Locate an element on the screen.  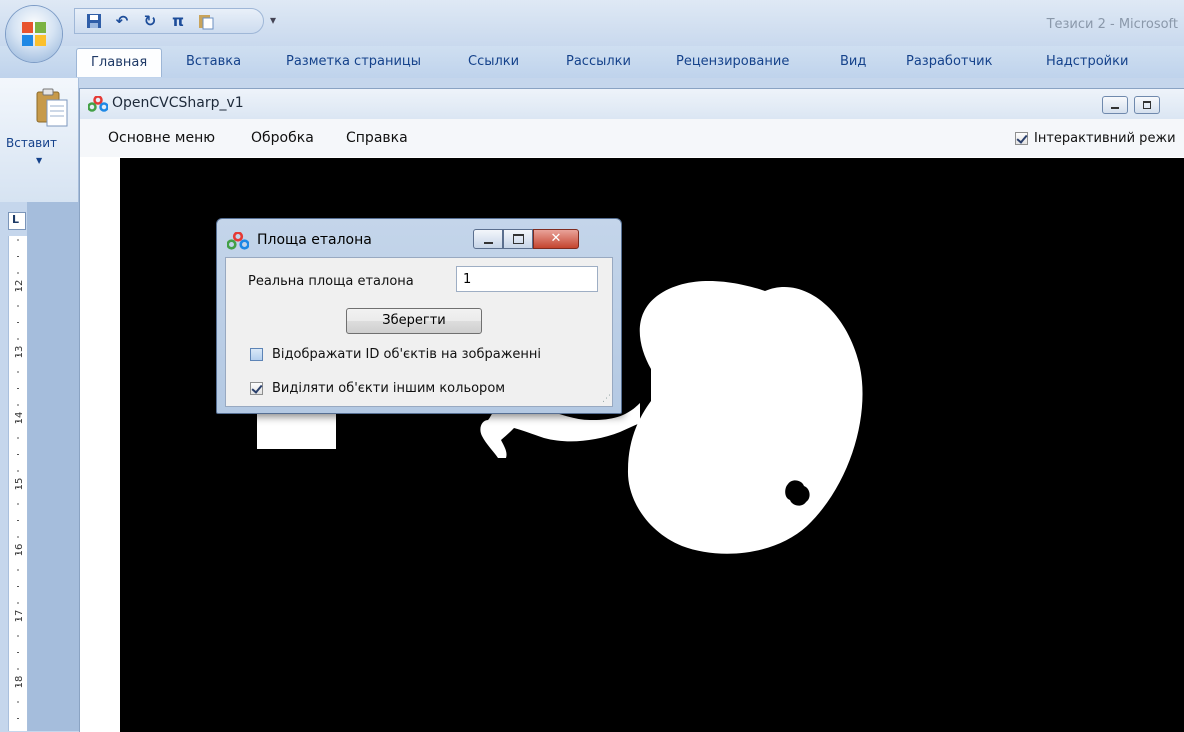
tab-add-ins: Надстройки is located at coordinates (1087, 61).